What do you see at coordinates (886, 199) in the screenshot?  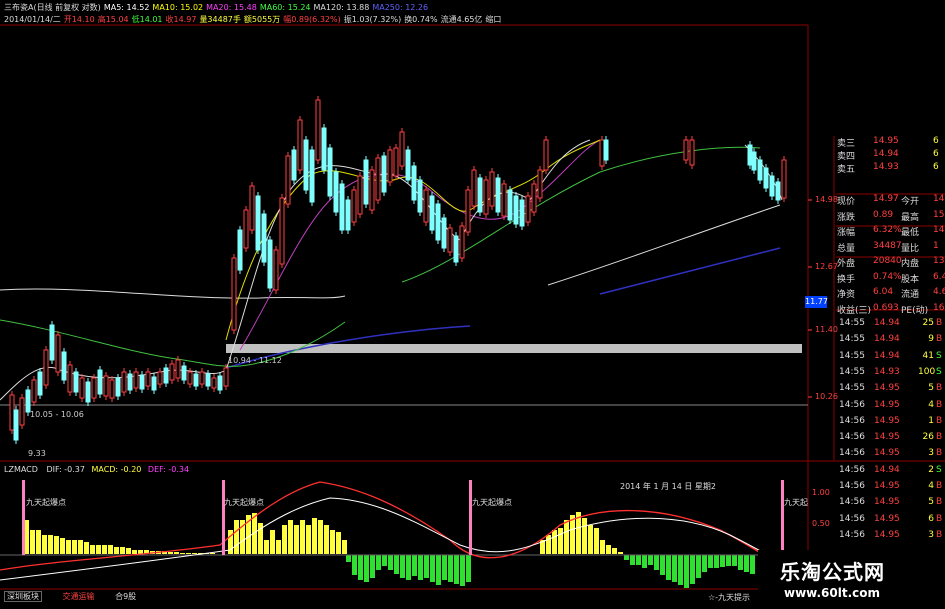 I see `quote-value: 14.97` at bounding box center [886, 199].